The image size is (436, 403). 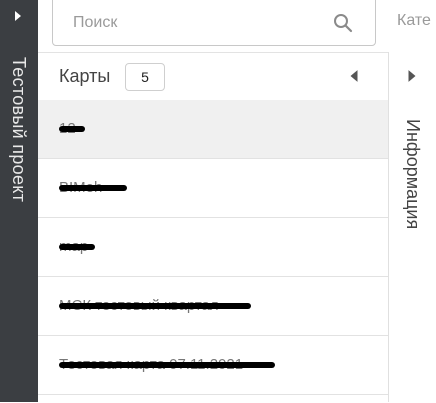 What do you see at coordinates (213, 129) in the screenshot?
I see `list-item: 12` at bounding box center [213, 129].